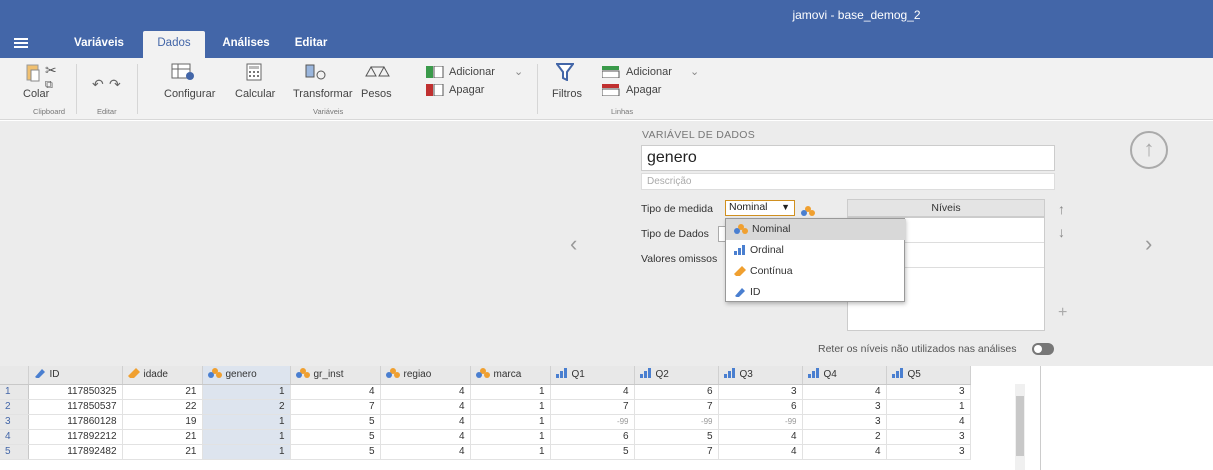 Image resolution: width=1213 pixels, height=470 pixels. I want to click on weights-icon, so click(378, 73).